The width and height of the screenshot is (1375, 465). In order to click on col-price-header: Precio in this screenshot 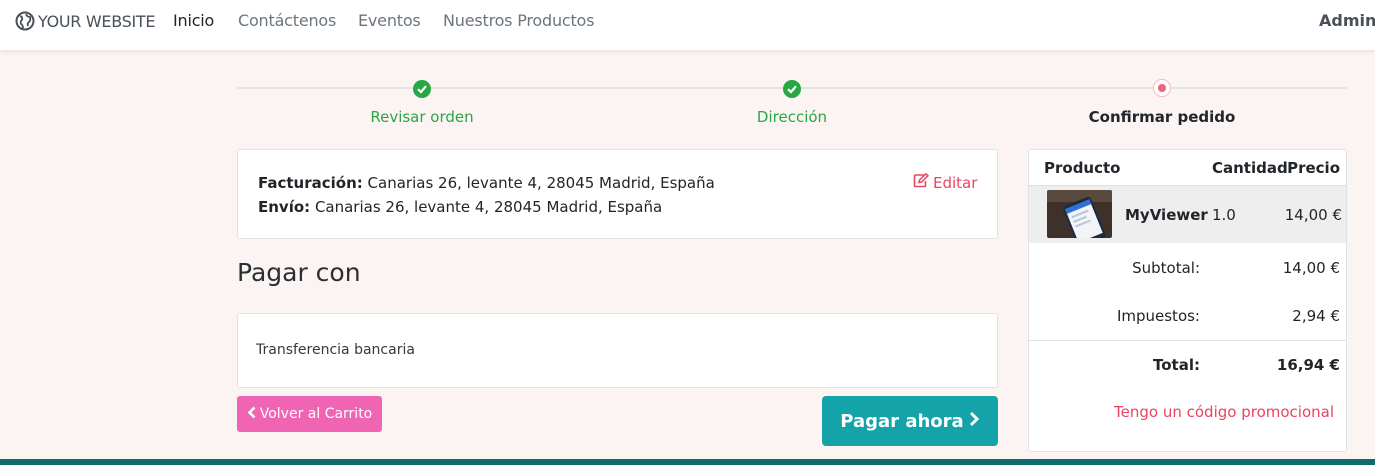, I will do `click(1313, 168)`.